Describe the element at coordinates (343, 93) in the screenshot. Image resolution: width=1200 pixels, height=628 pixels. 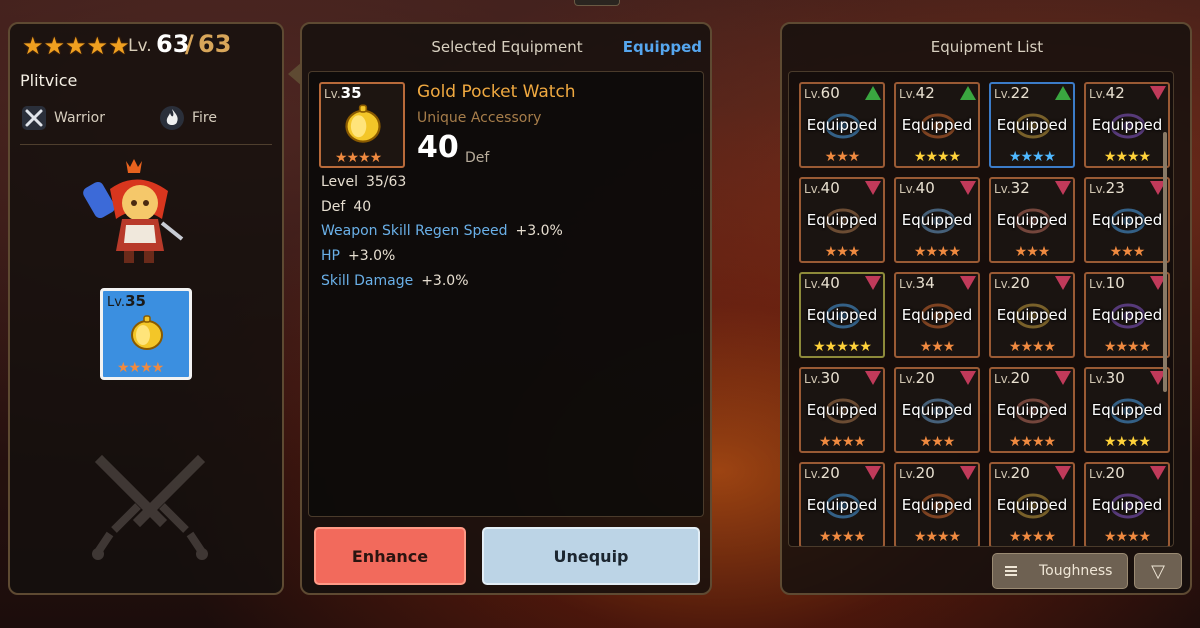
I see `item-level: Lv.35` at that location.